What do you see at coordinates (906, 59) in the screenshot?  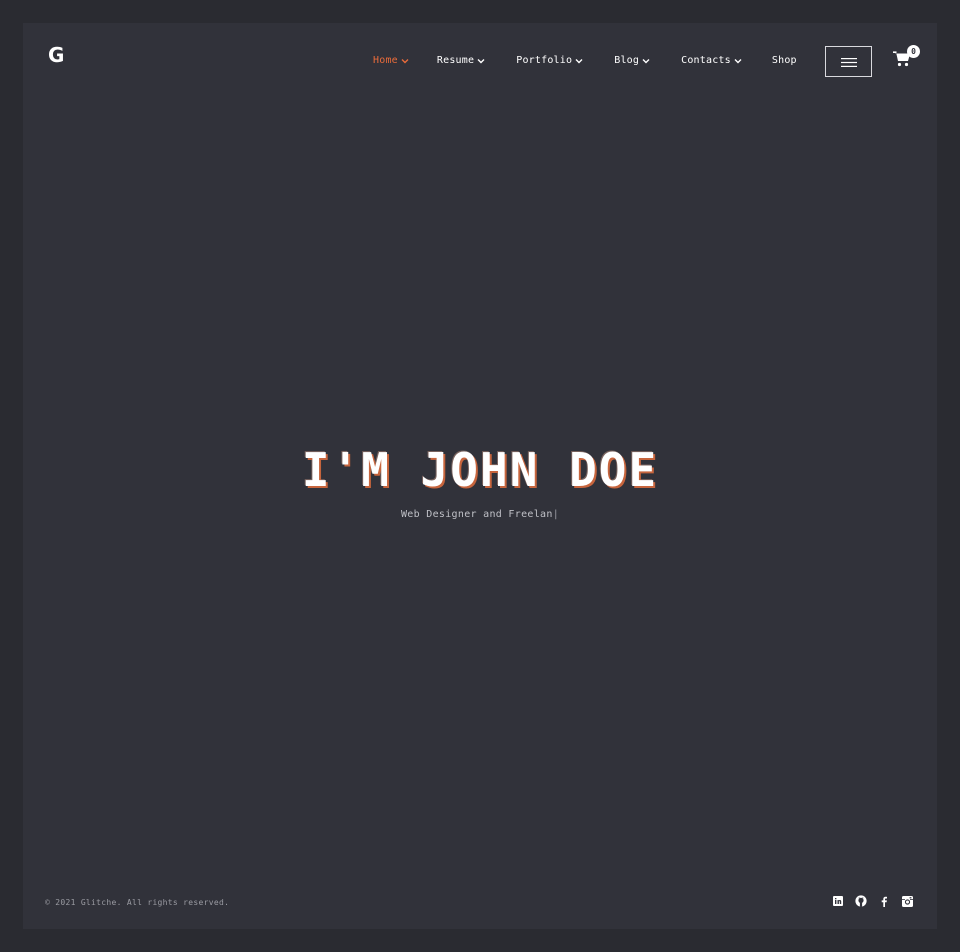 I see `cart-button: 0` at bounding box center [906, 59].